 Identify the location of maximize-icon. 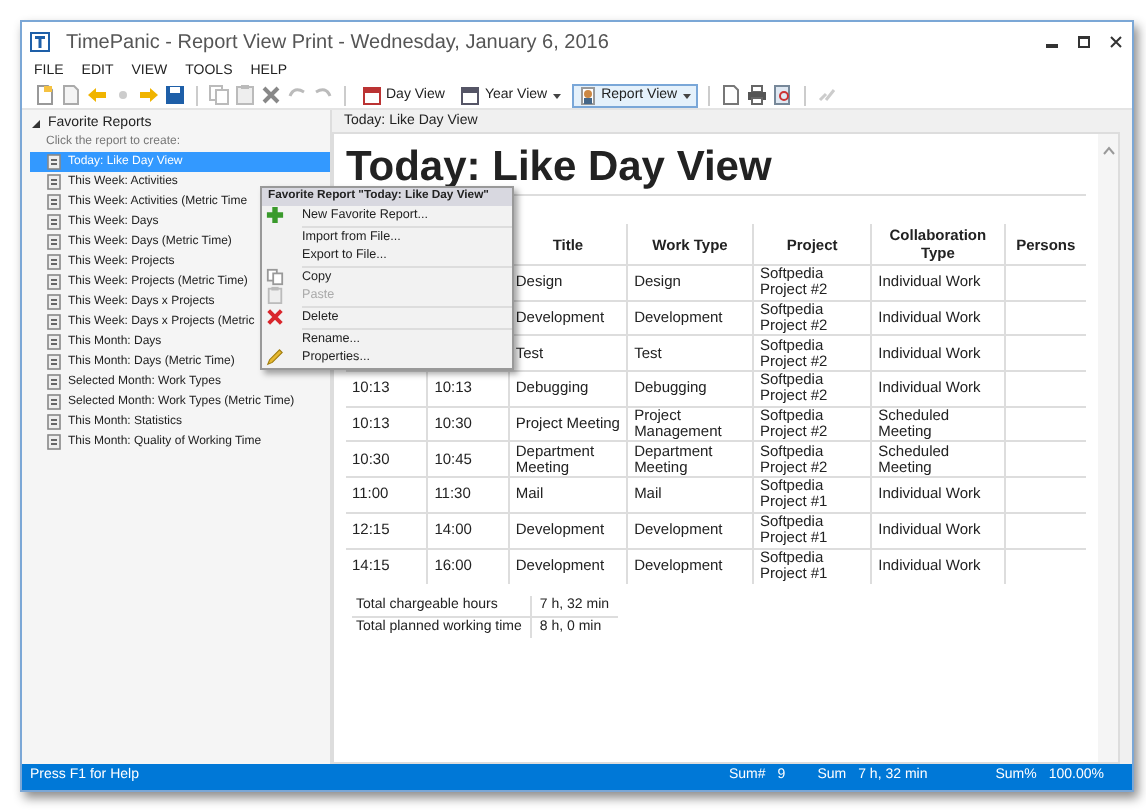
(1084, 42).